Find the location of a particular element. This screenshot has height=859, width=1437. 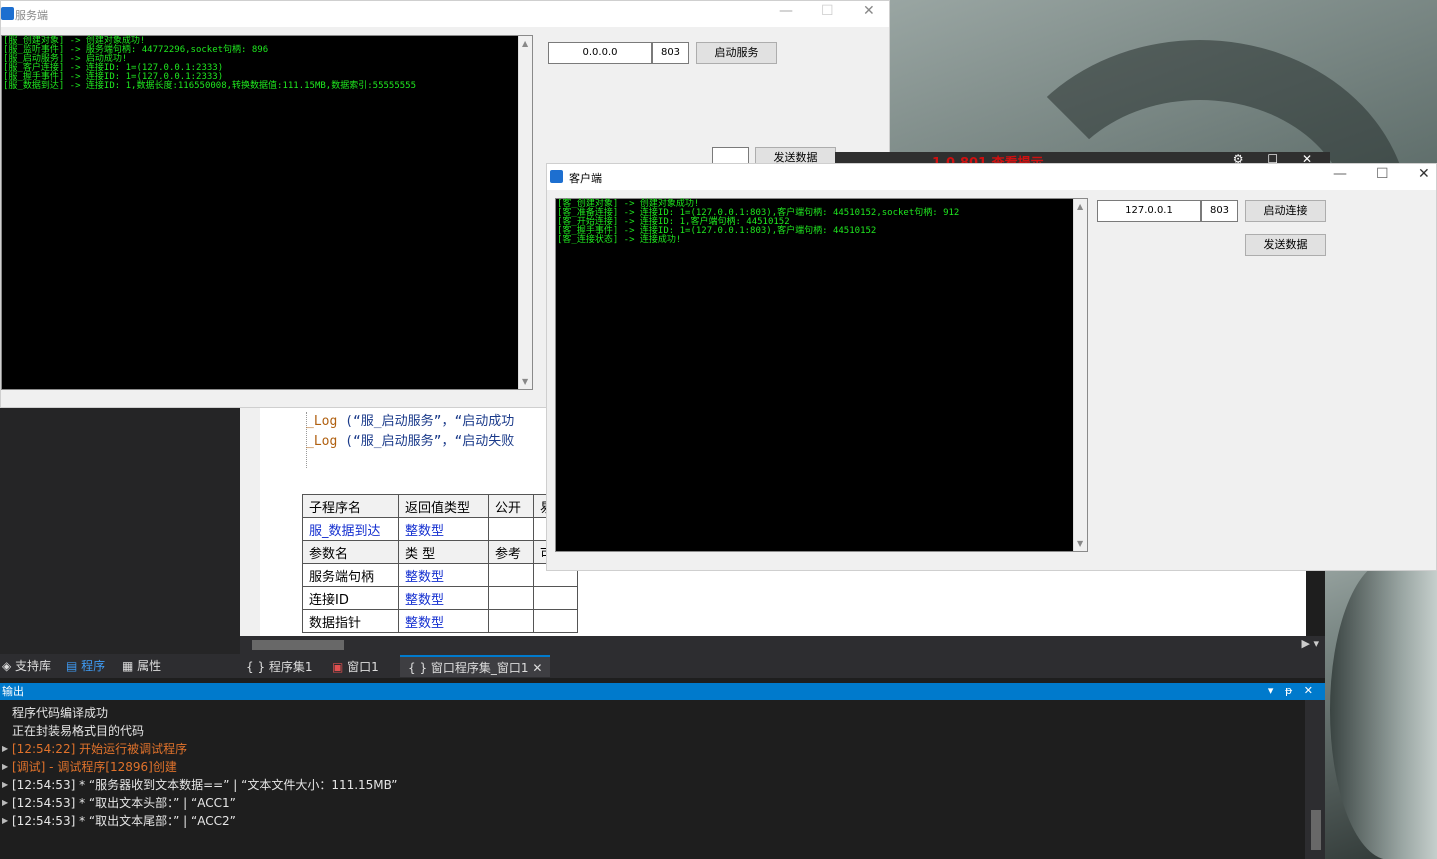

client-titlebar: 客户端 — ☐ ✕ is located at coordinates (991, 177).